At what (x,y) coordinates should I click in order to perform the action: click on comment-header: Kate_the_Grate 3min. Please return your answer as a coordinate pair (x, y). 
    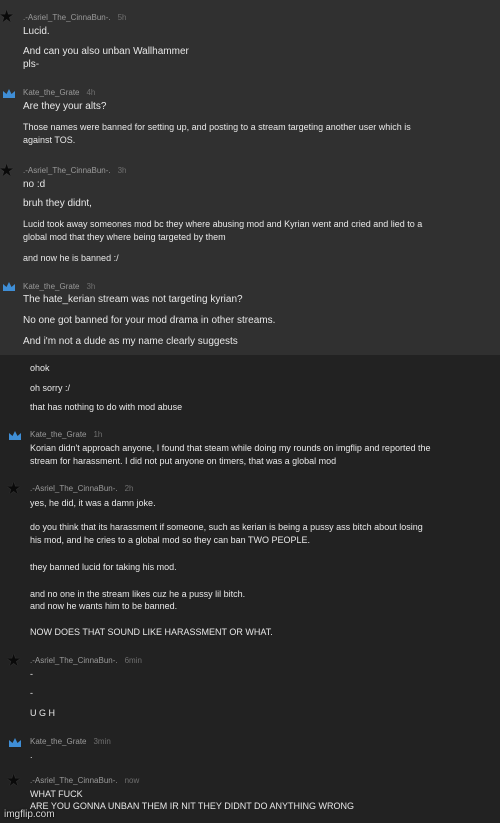
    Looking at the image, I should click on (70, 741).